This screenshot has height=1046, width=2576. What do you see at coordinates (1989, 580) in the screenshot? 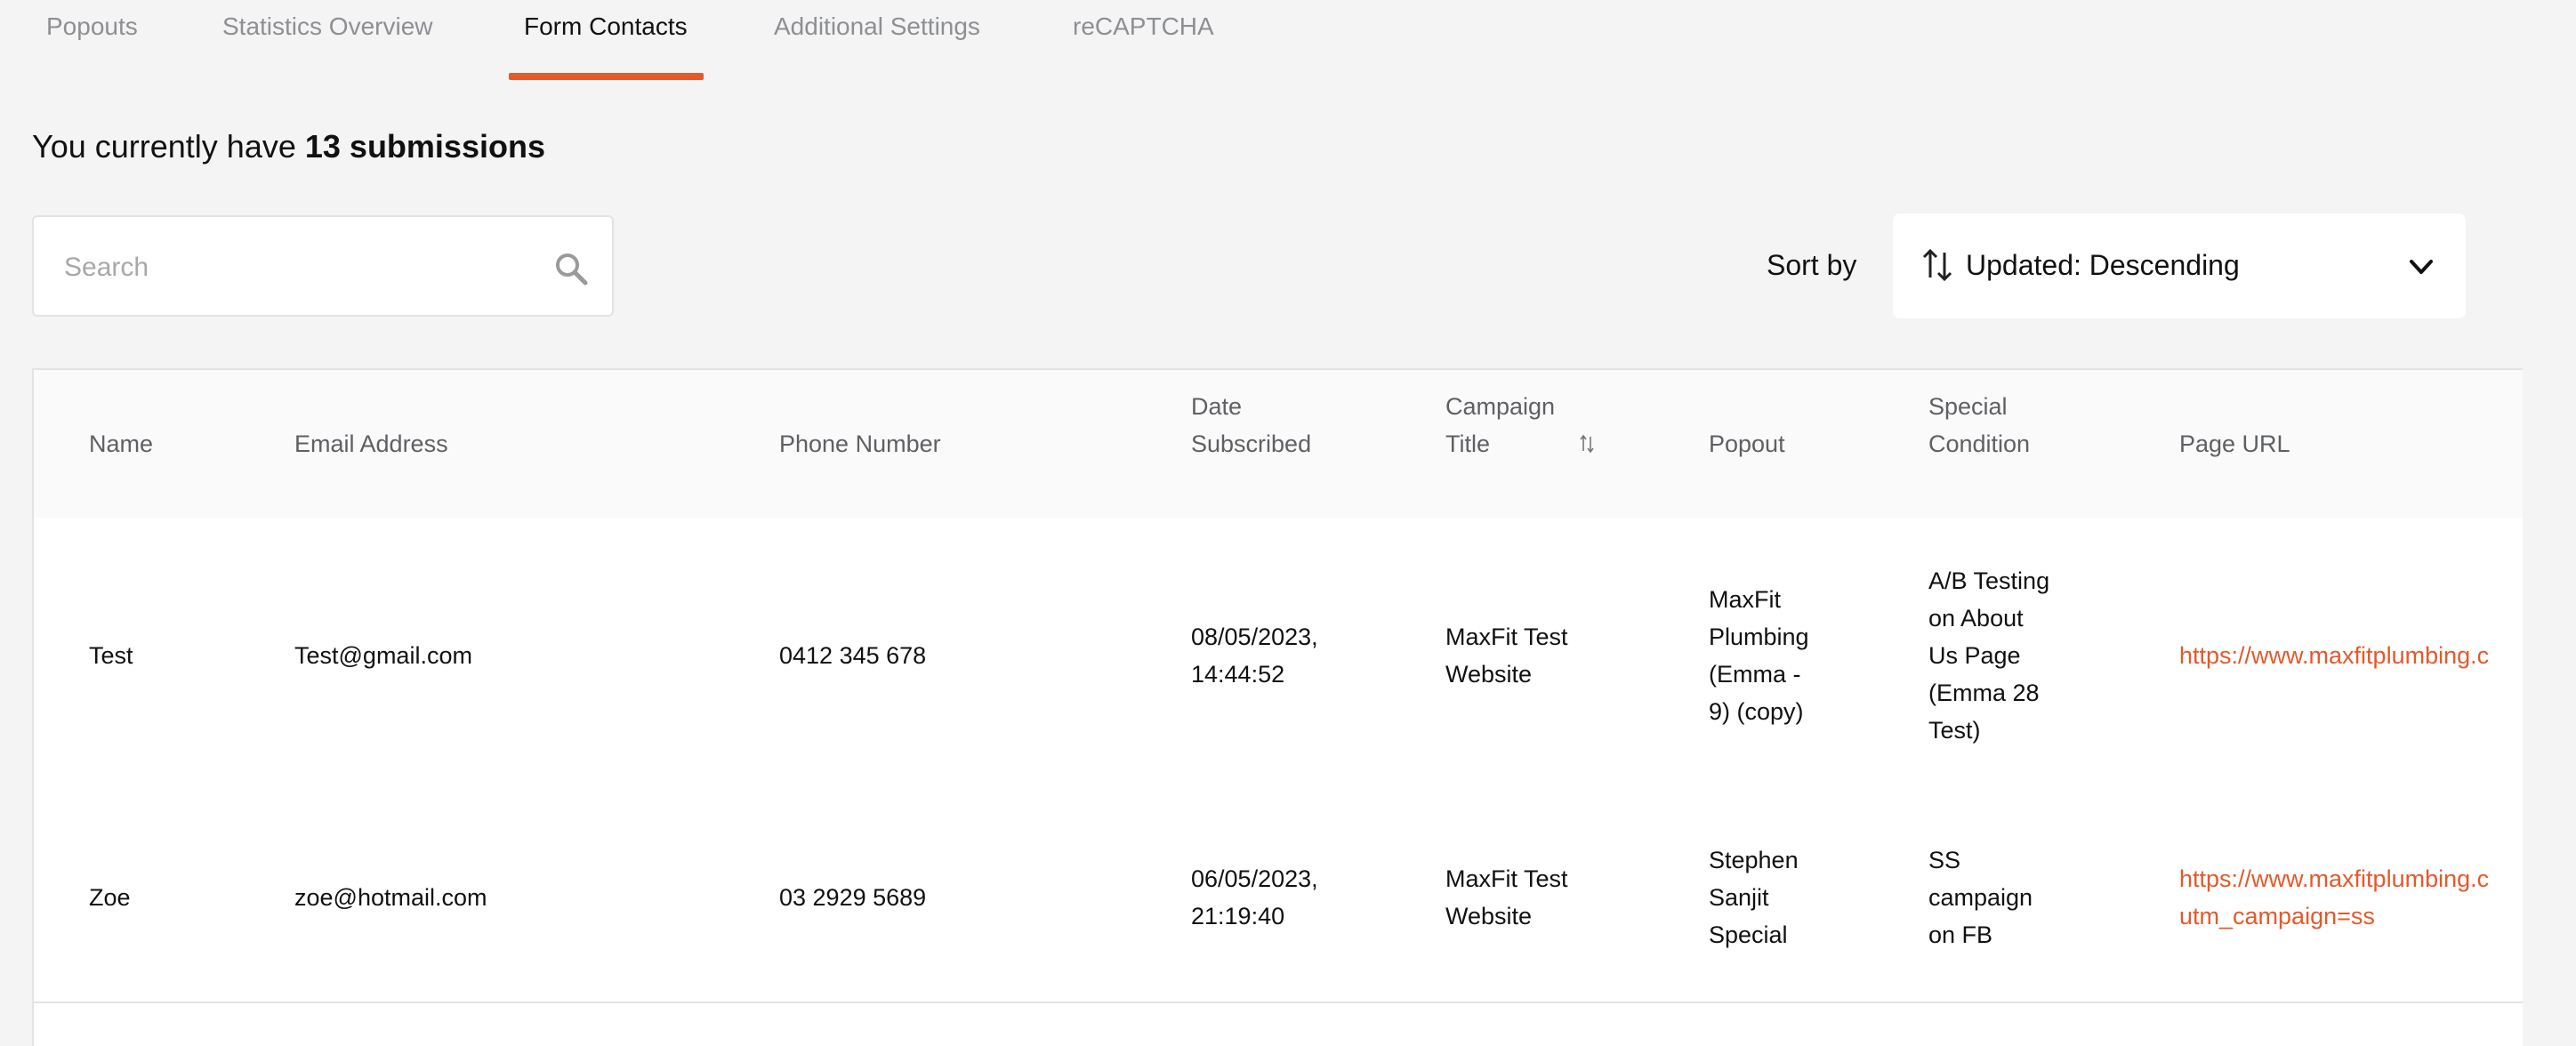
I see `cell-special-line: A/B Testing` at bounding box center [1989, 580].